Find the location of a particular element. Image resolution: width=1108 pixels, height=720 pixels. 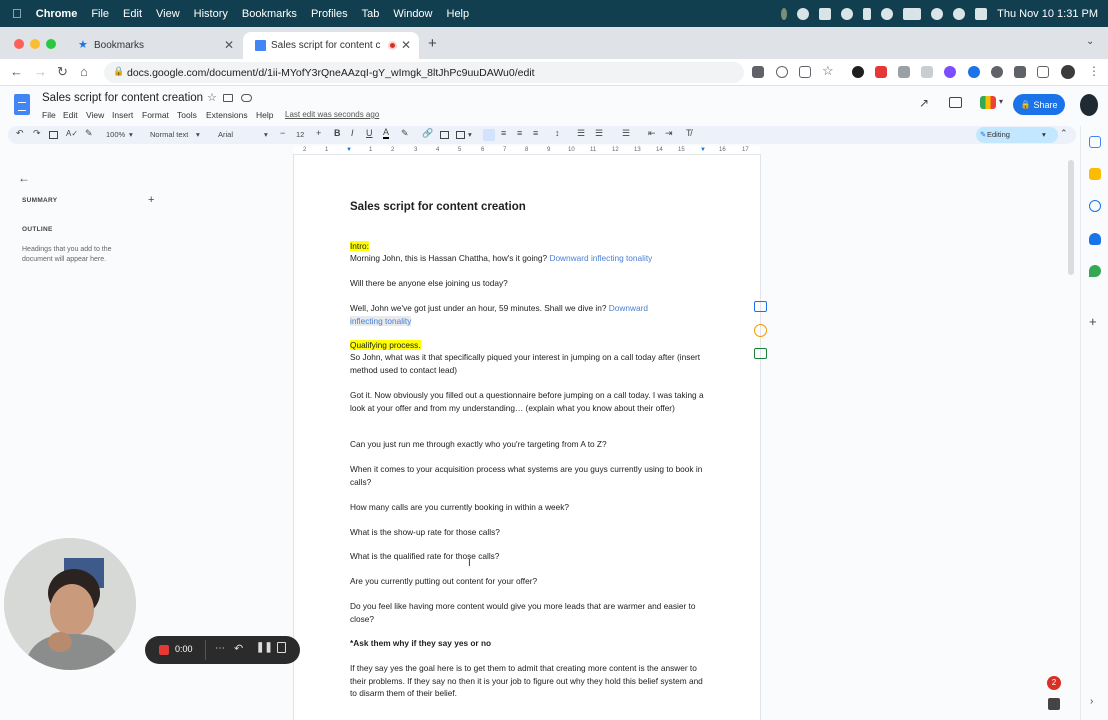

pause-icon: ❚❚ is located at coordinates (264, 647).